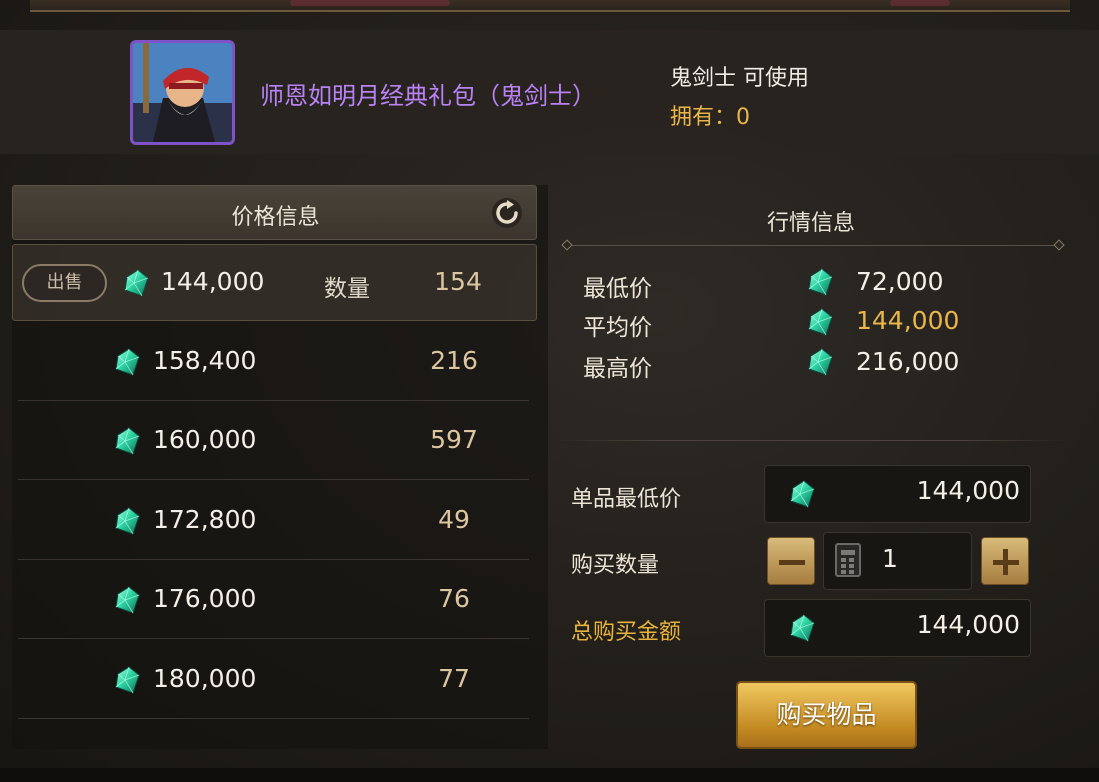 The height and width of the screenshot is (782, 1099). Describe the element at coordinates (275, 217) in the screenshot. I see `price-info-title: 价格信息` at that location.